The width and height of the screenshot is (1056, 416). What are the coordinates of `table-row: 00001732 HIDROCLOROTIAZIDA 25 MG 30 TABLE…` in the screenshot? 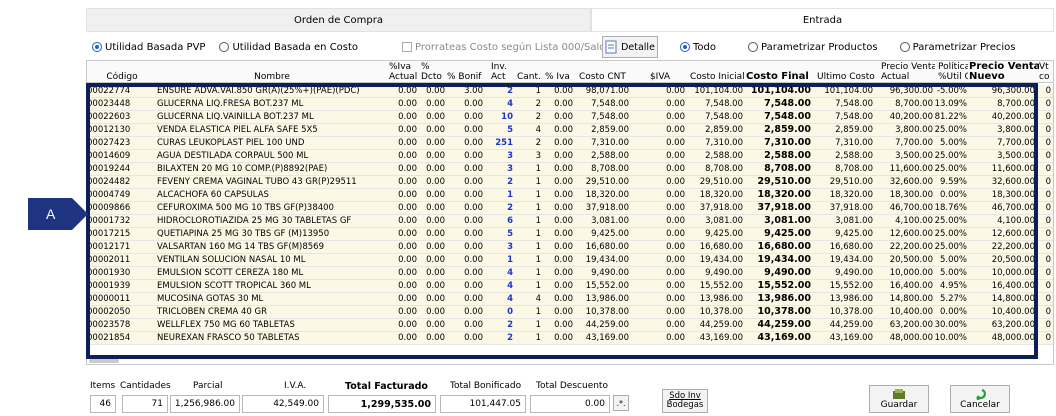 It's located at (570, 221).